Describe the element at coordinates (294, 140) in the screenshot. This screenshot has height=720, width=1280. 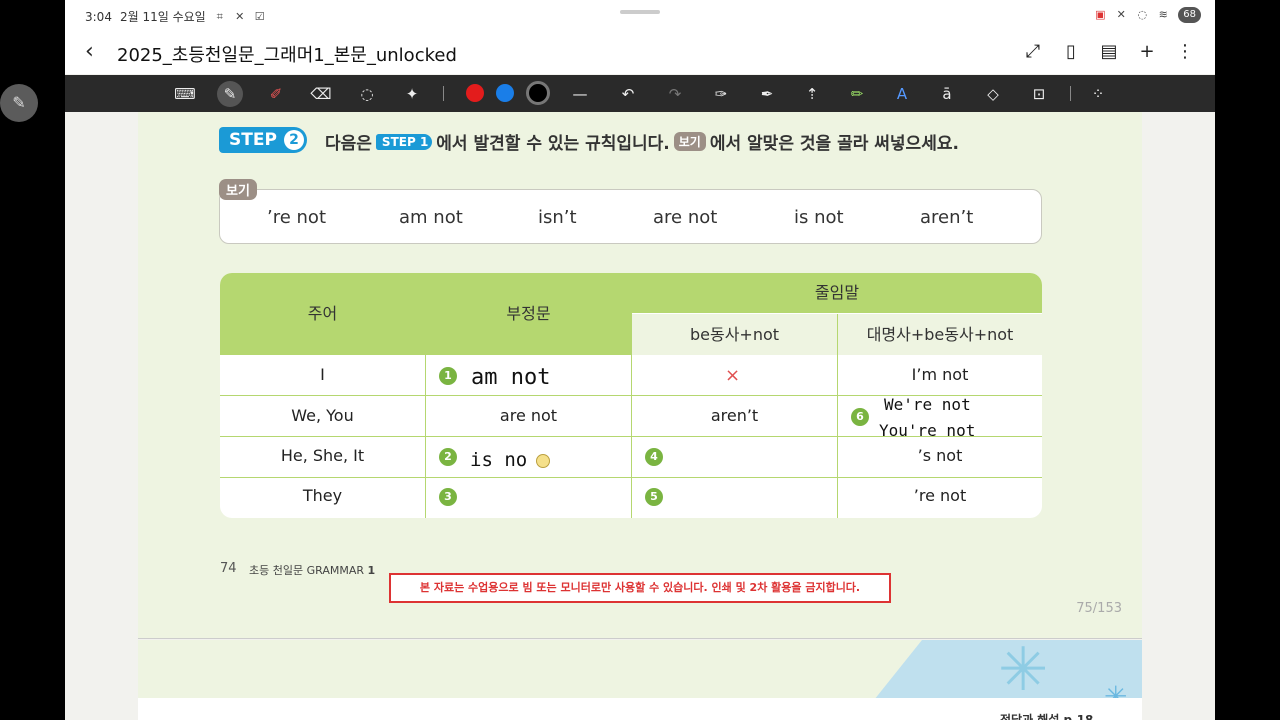
I see `step-number: 2` at that location.